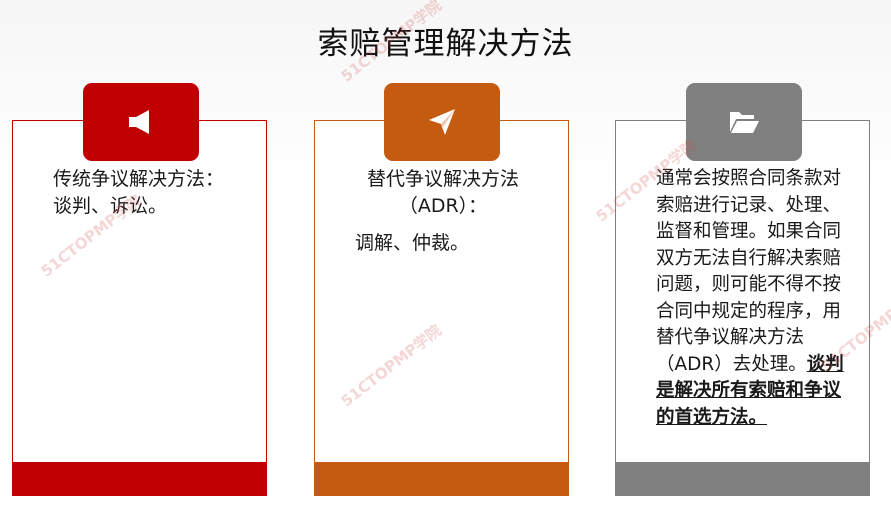  I want to click on card-adr-line-2: （ADR）：, so click(443, 206).